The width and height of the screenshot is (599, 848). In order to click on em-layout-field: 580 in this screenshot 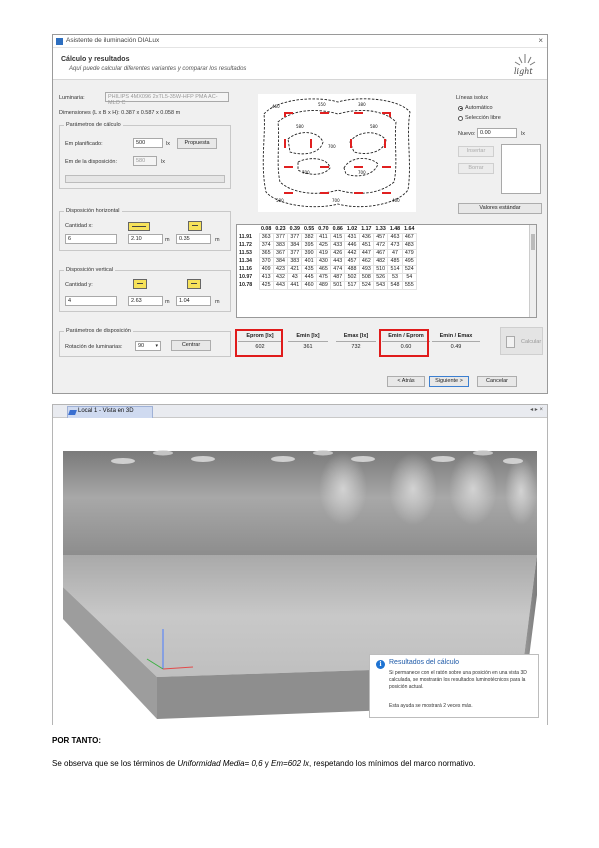, I will do `click(145, 161)`.